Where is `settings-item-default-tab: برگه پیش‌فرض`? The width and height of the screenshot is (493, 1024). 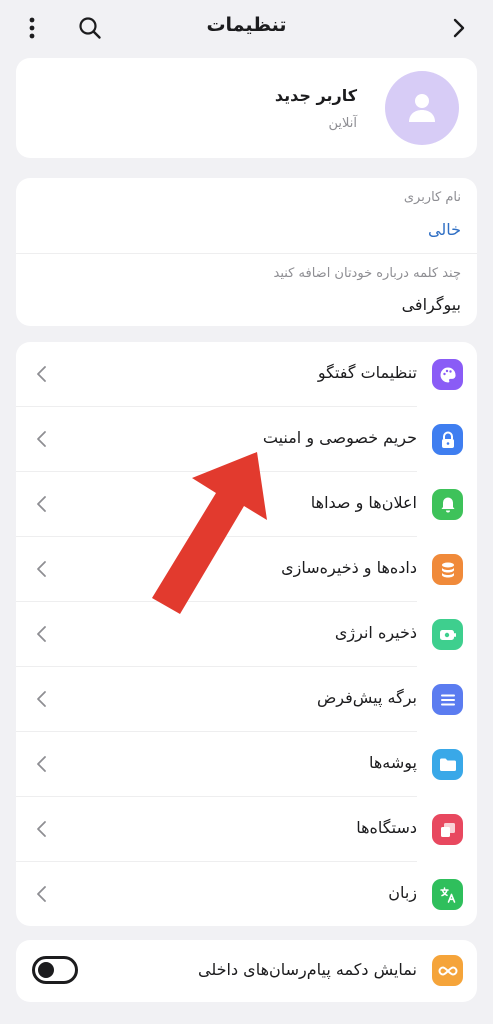 settings-item-default-tab: برگه پیش‌فرض is located at coordinates (246, 699).